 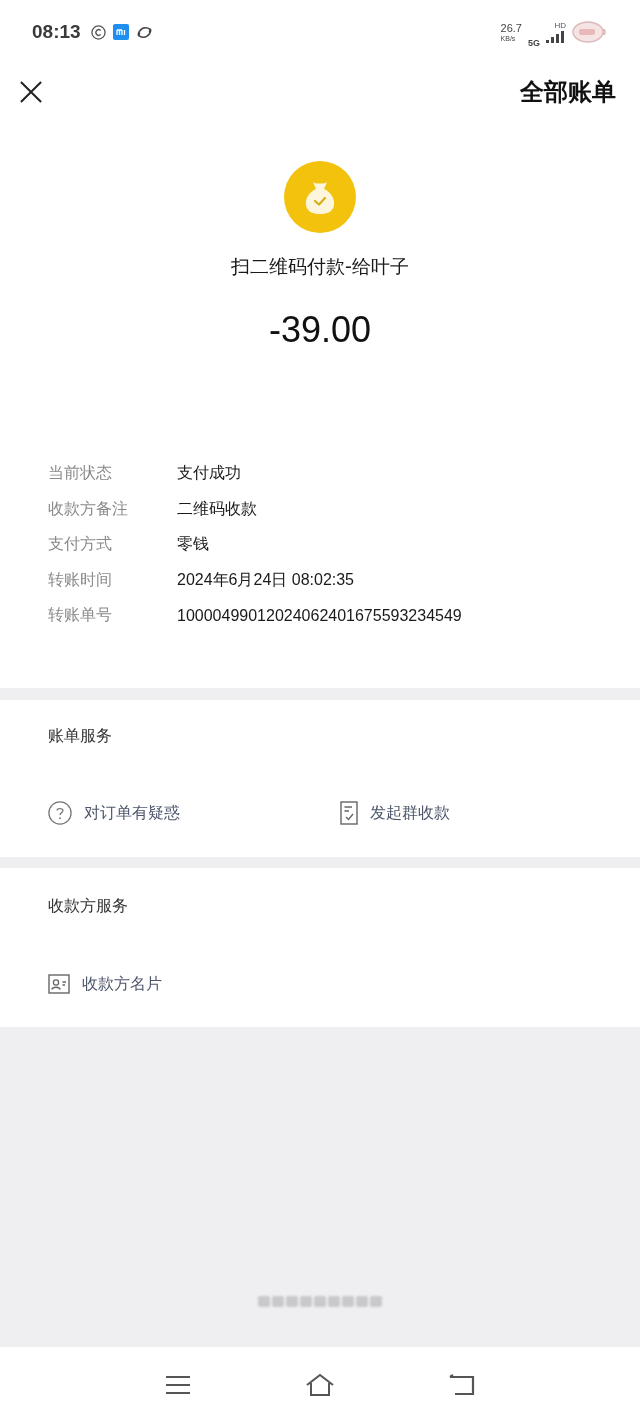 I want to click on swirl-icon, so click(x=144, y=32).